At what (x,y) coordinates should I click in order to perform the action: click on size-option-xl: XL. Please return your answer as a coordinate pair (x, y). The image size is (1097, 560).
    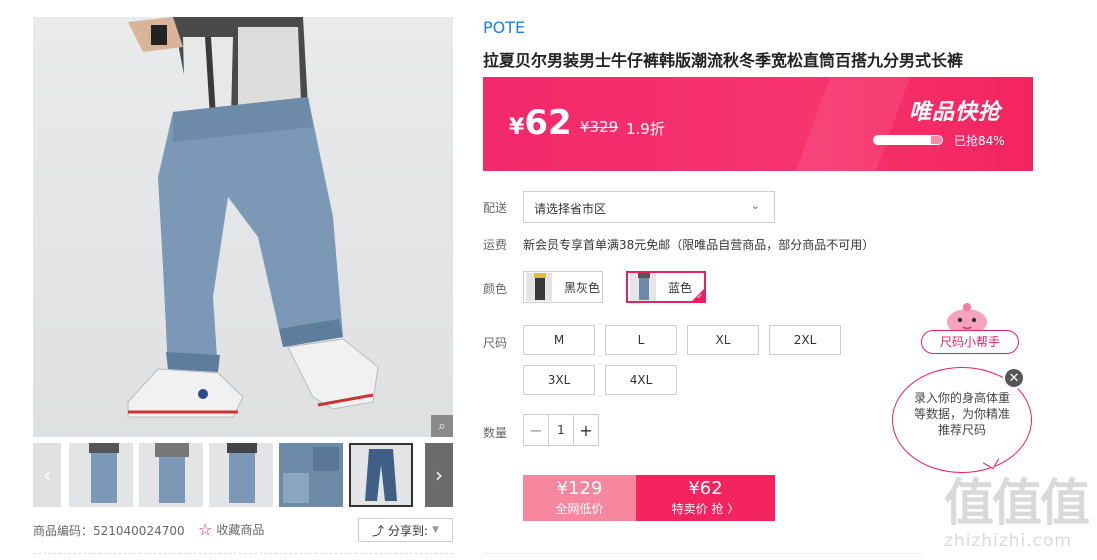
    Looking at the image, I should click on (723, 340).